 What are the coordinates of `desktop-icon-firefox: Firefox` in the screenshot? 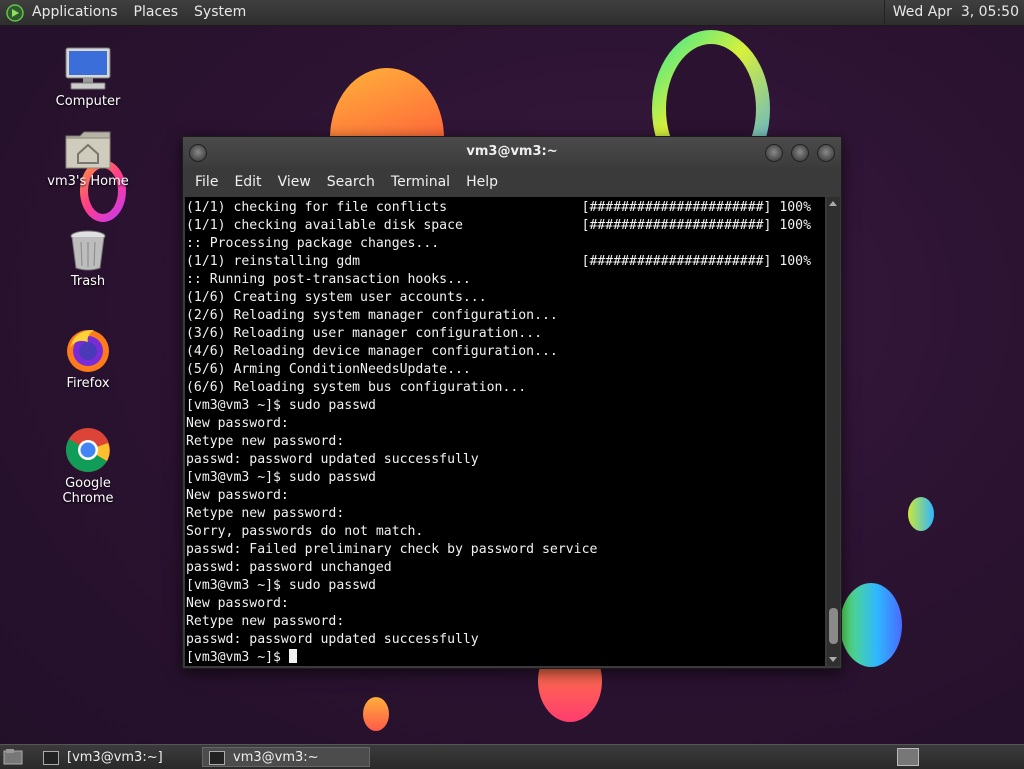 It's located at (88, 358).